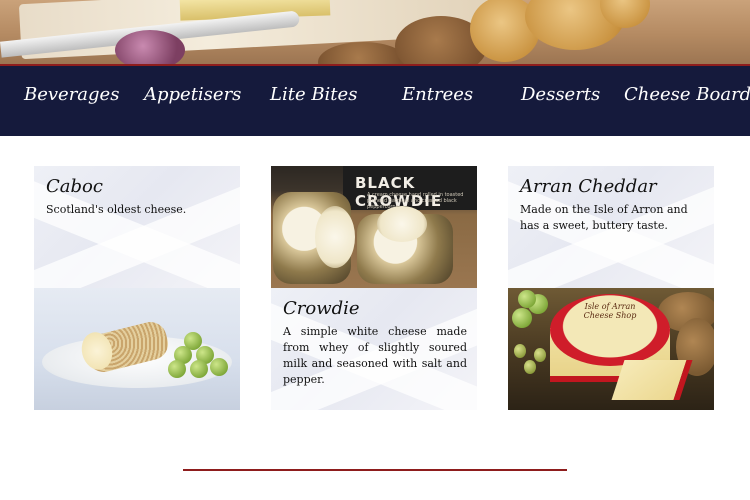 This screenshot has height=500, width=750. Describe the element at coordinates (375, 470) in the screenshot. I see `footer-divider` at that location.